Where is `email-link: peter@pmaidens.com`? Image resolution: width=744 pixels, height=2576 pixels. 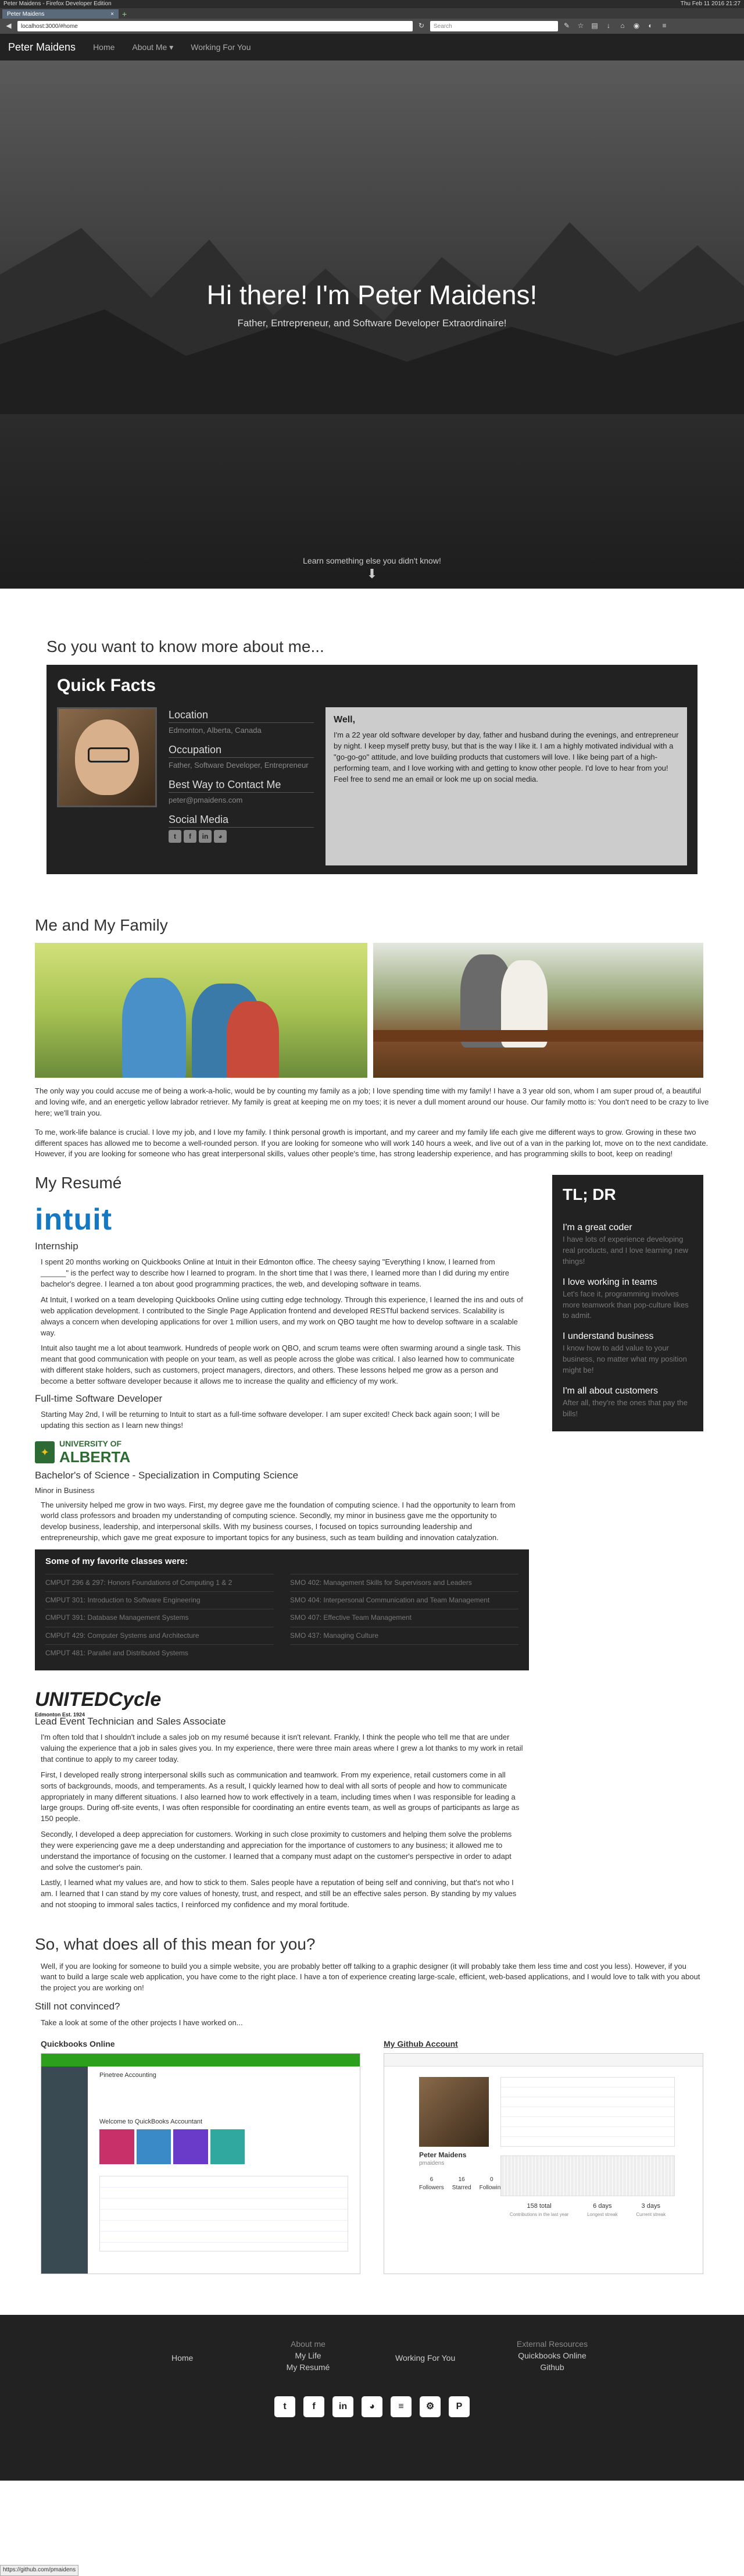 email-link: peter@pmaidens.com is located at coordinates (242, 800).